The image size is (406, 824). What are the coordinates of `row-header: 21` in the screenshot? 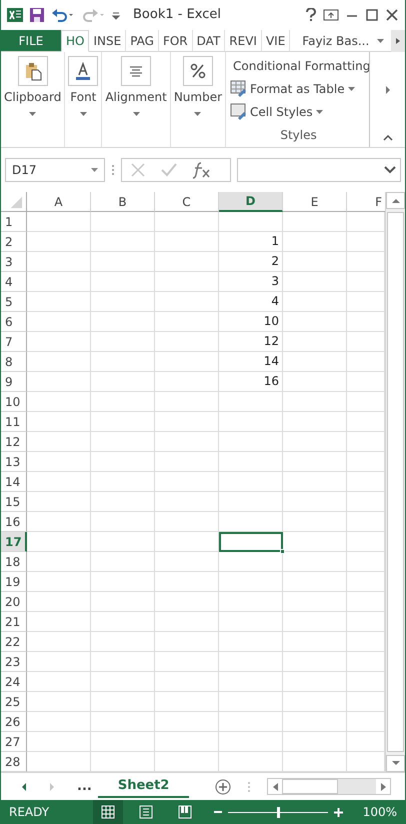 It's located at (14, 622).